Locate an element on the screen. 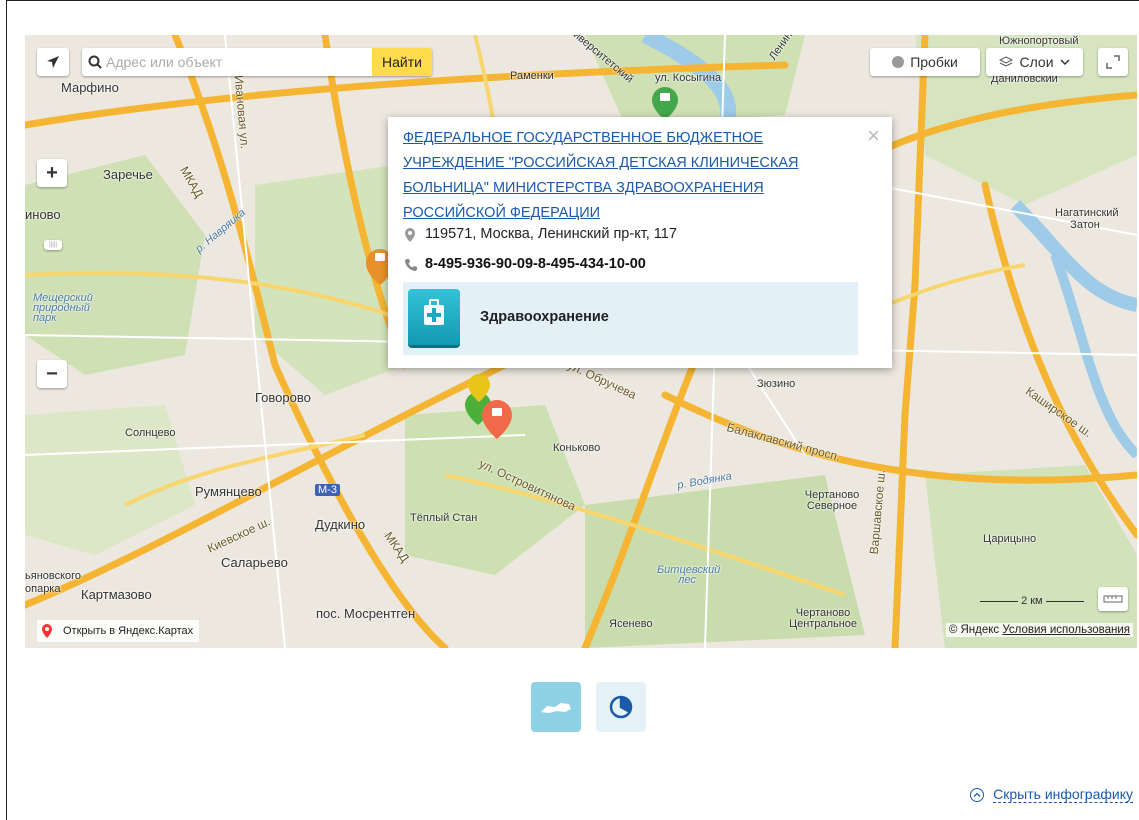  traffic-icon is located at coordinates (898, 62).